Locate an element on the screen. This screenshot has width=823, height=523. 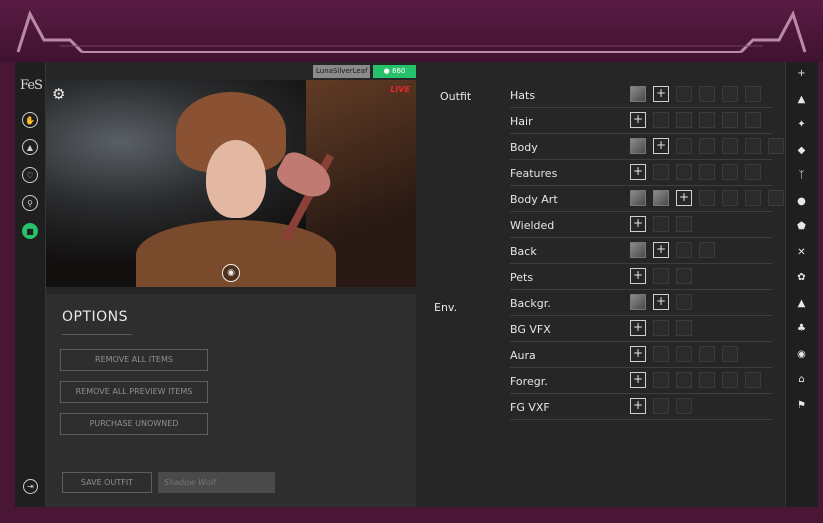
body-icon: ◆ is located at coordinates (801, 150).